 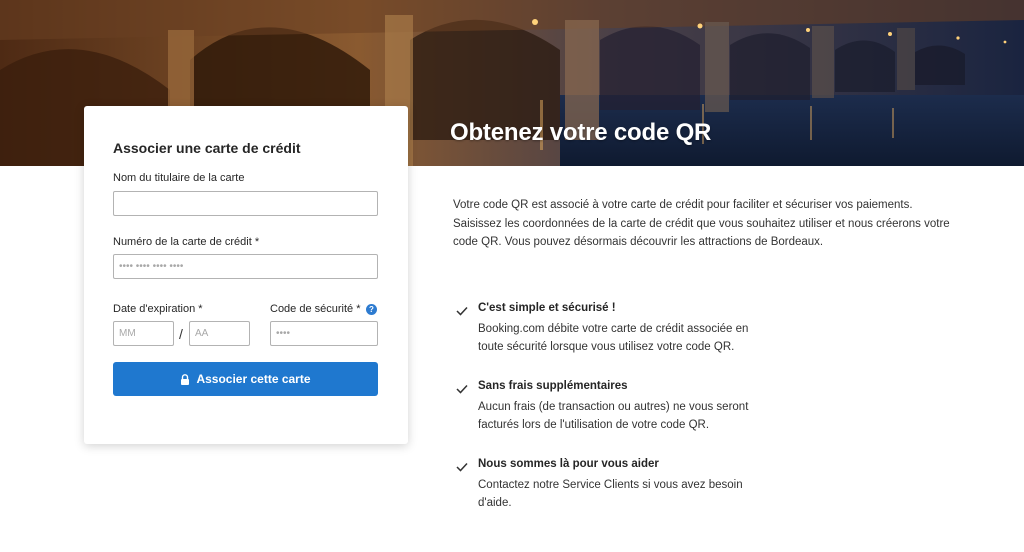 What do you see at coordinates (553, 386) in the screenshot?
I see `feature-title: Sans frais supplémentaires` at bounding box center [553, 386].